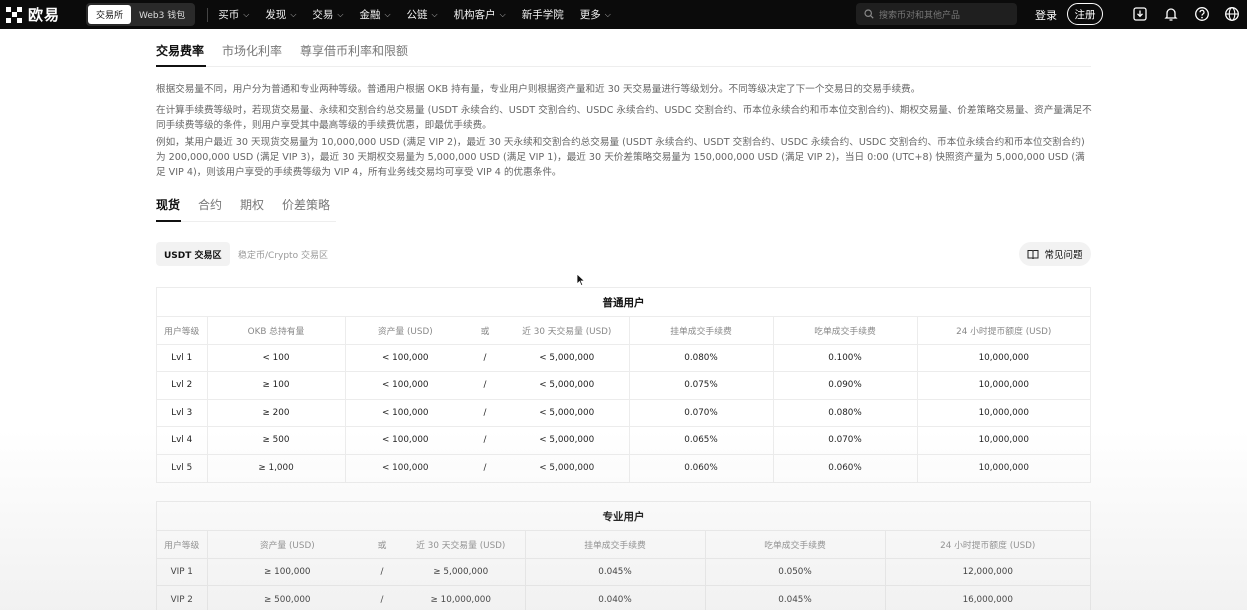 This screenshot has height=610, width=1247. I want to click on table-title: 普通用户, so click(623, 302).